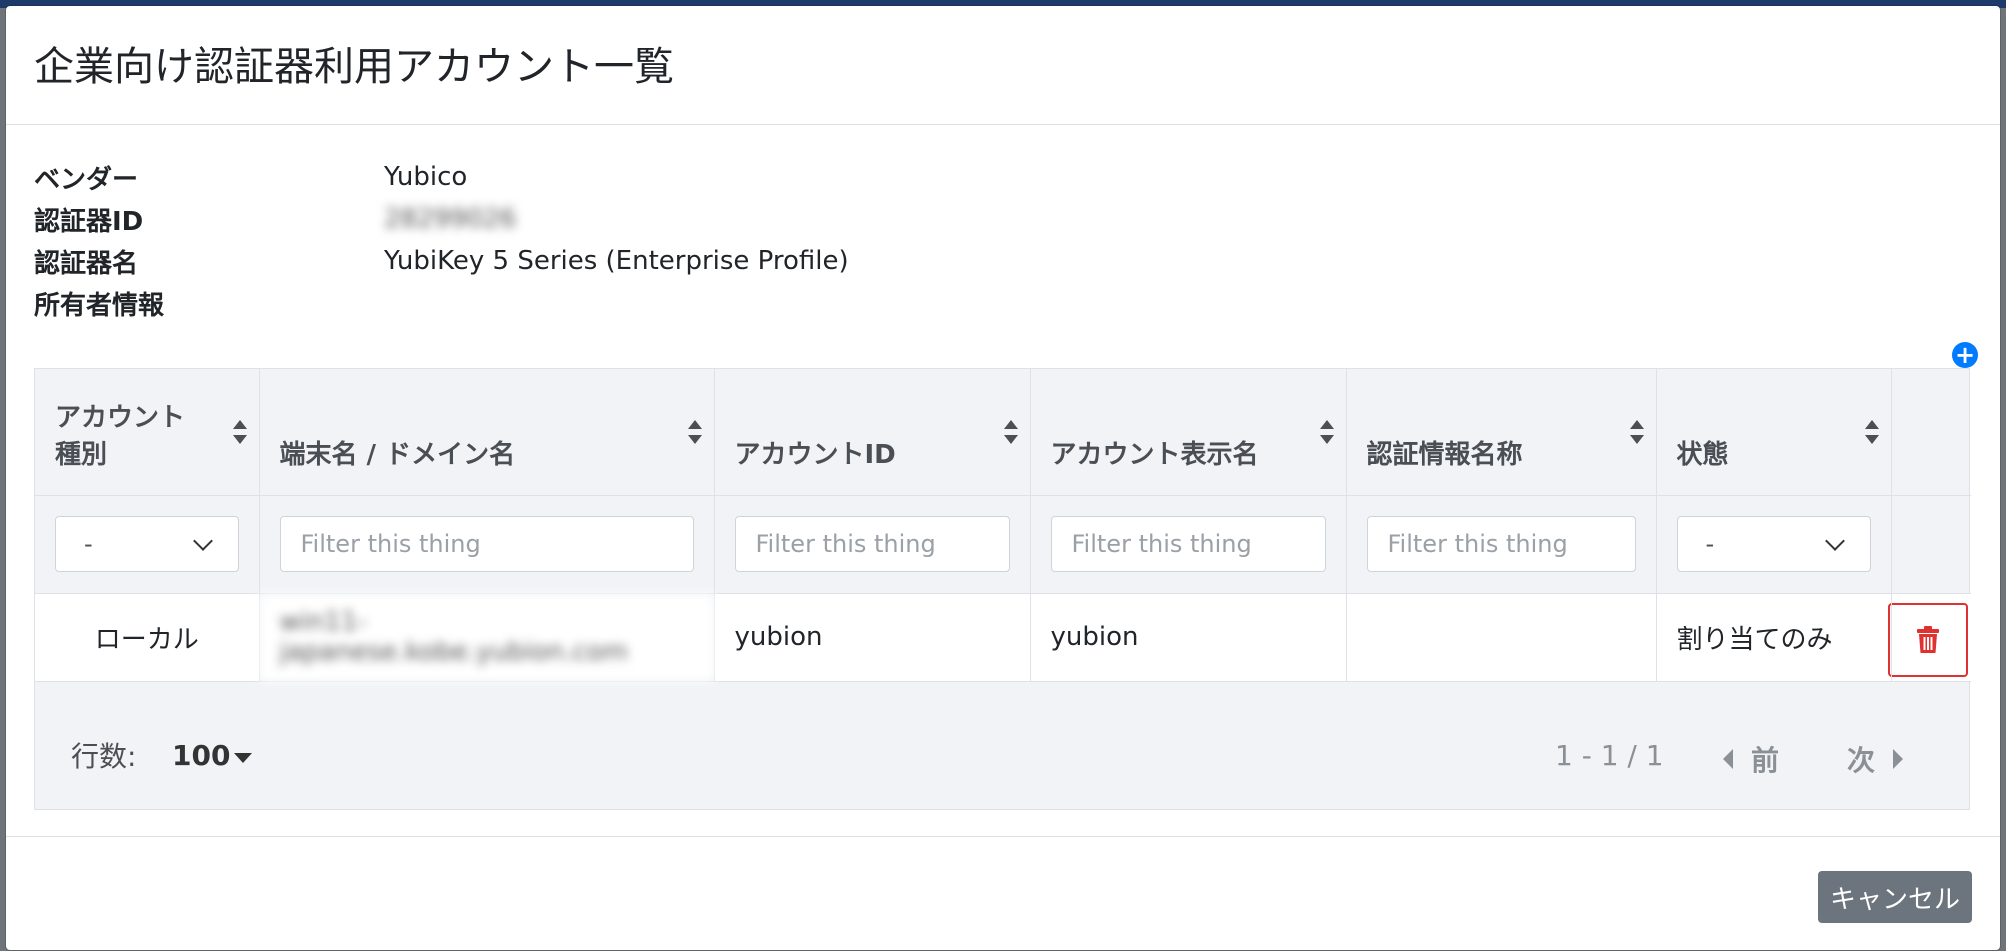  I want to click on cell-credential-name, so click(1501, 637).